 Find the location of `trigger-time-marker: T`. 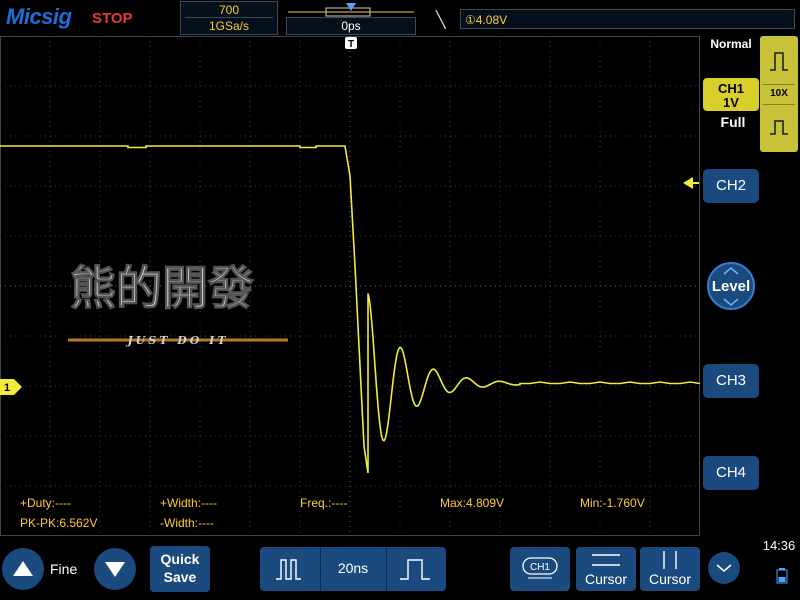

trigger-time-marker: T is located at coordinates (351, 43).